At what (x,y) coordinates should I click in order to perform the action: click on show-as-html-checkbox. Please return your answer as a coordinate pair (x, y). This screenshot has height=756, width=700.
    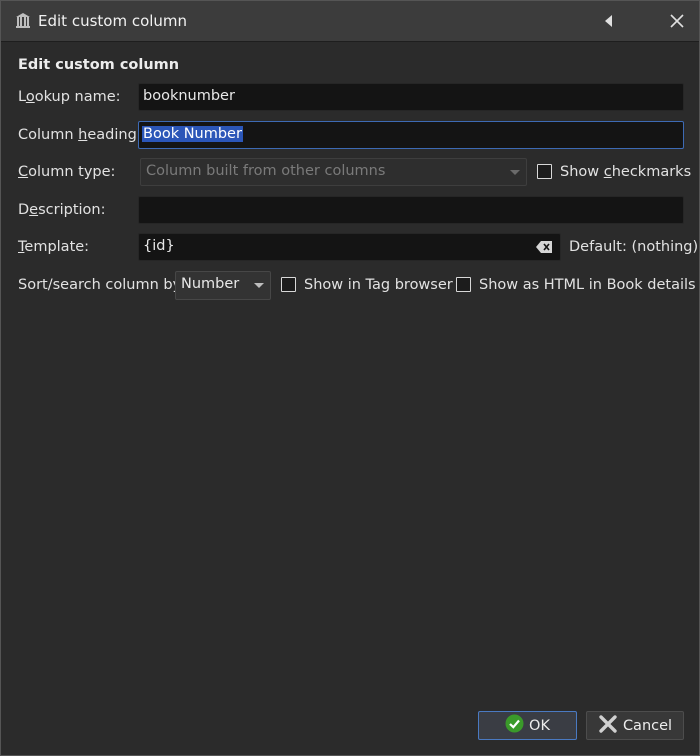
    Looking at the image, I should click on (463, 284).